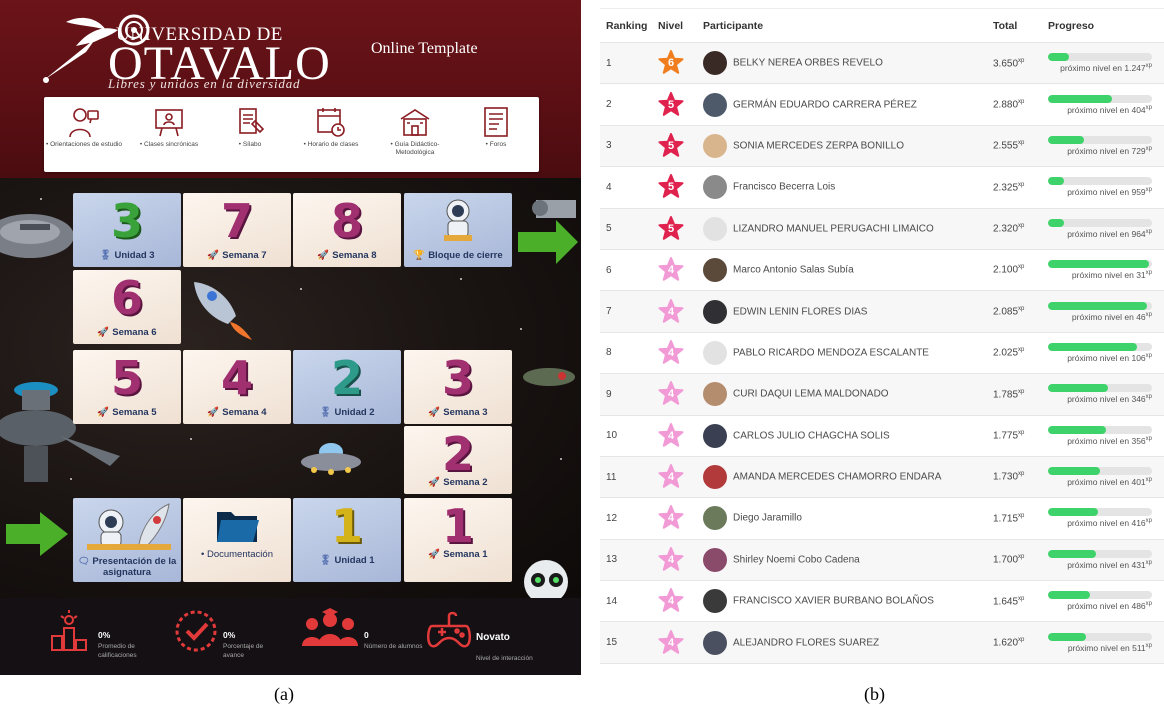 The image size is (1164, 713). I want to click on tile-number: 4, so click(236, 378).